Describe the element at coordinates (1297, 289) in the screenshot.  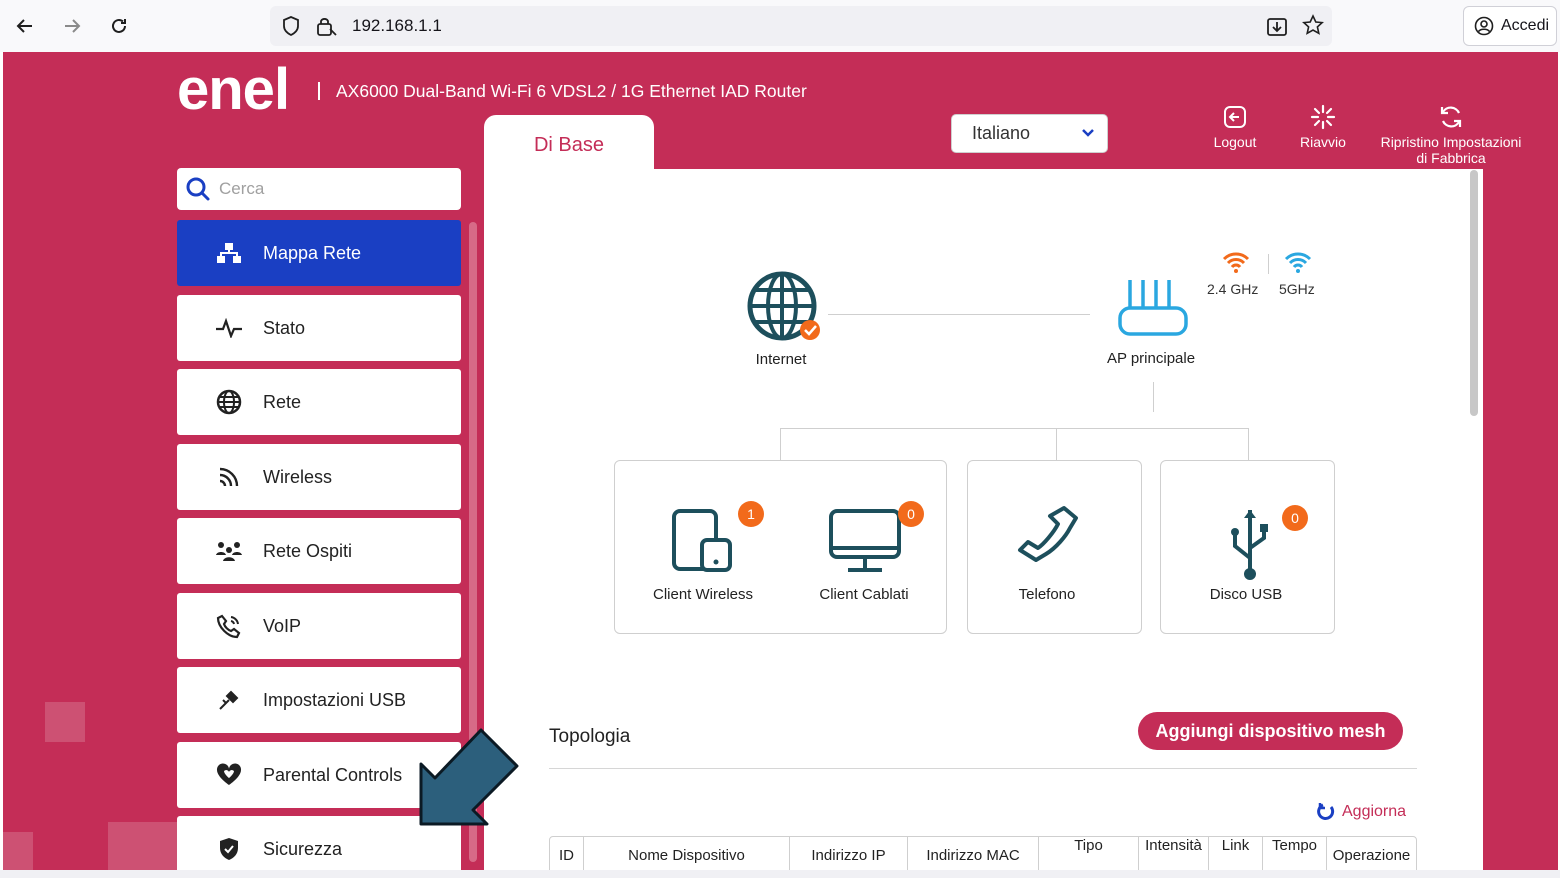
I see `band-5-label: 5GHz` at that location.